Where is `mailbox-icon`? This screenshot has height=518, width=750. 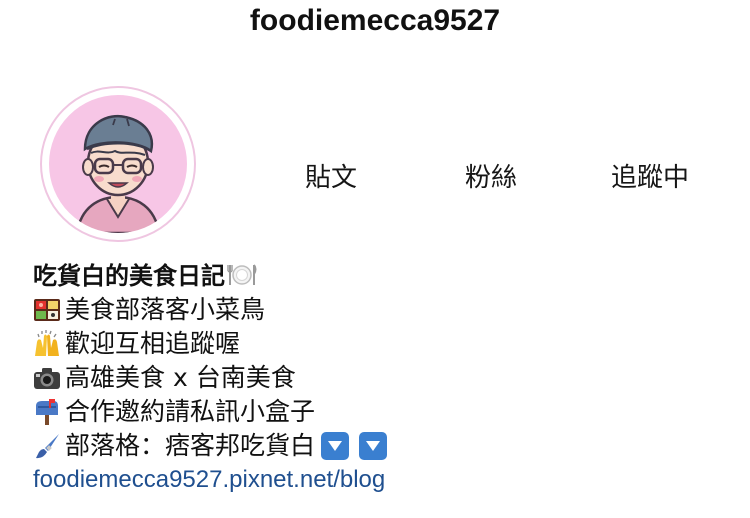
mailbox-icon is located at coordinates (47, 412).